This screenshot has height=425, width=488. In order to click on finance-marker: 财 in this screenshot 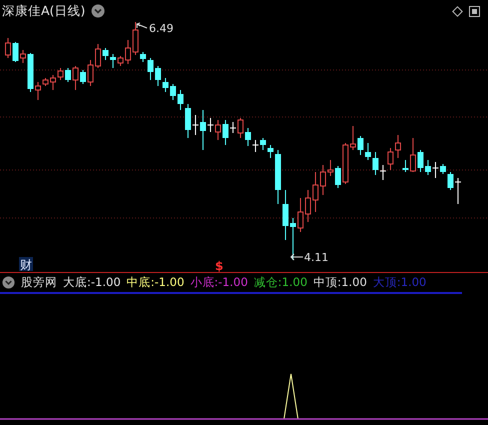, I will do `click(26, 264)`.